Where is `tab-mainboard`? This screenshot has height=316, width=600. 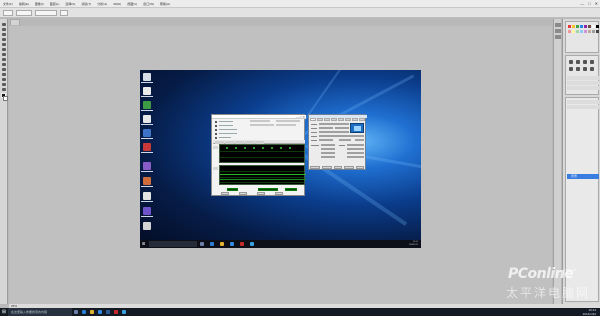
tab-mainboard is located at coordinates (327, 119).